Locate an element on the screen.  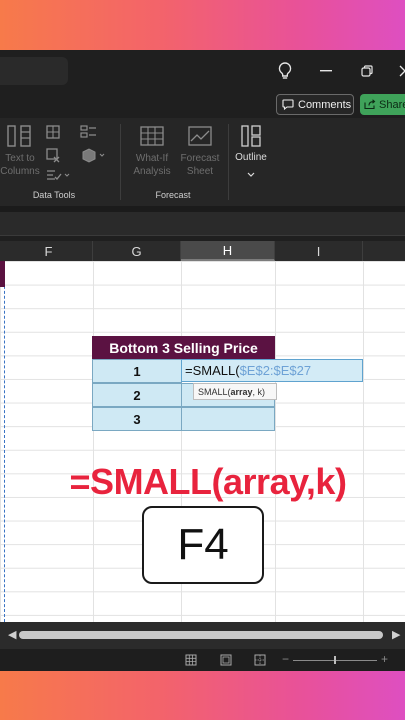
f4-key-label: F4 is located at coordinates (203, 544).